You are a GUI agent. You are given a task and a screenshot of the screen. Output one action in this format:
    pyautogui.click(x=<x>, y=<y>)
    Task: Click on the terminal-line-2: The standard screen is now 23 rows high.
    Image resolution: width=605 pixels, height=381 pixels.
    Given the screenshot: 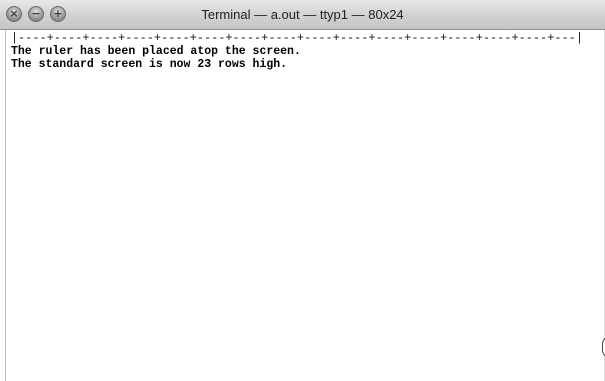 What is the action you would take?
    pyautogui.click(x=149, y=64)
    